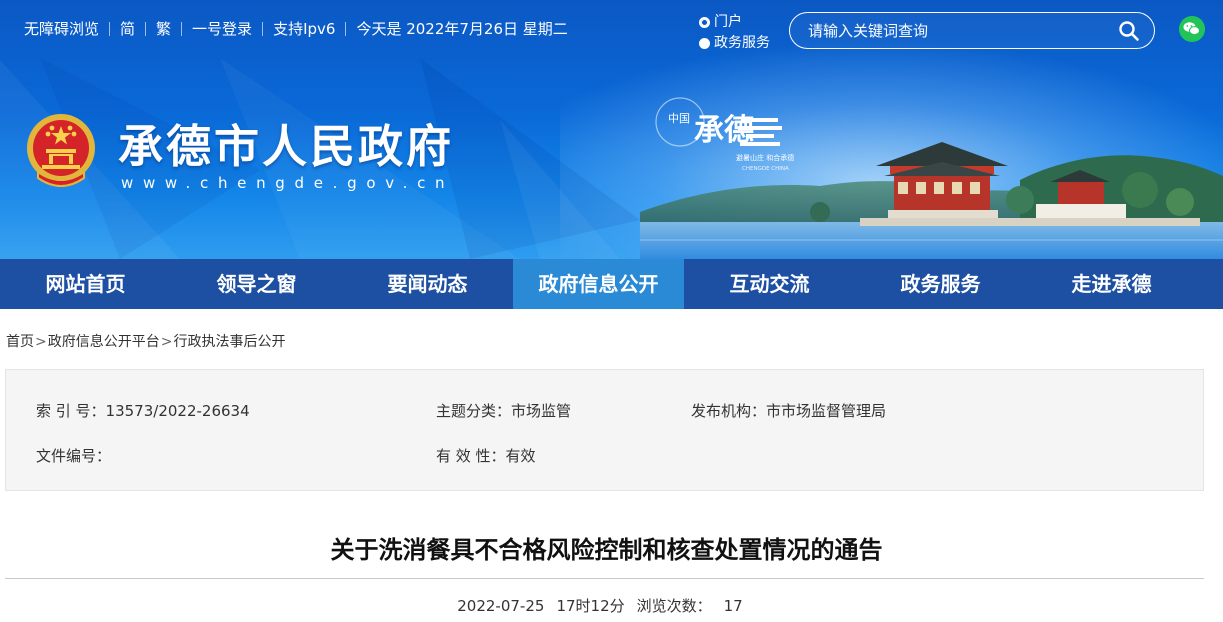  I want to click on breadcrumb: 首页>政府信息公开平台>行政执法事后公开, so click(145, 341).